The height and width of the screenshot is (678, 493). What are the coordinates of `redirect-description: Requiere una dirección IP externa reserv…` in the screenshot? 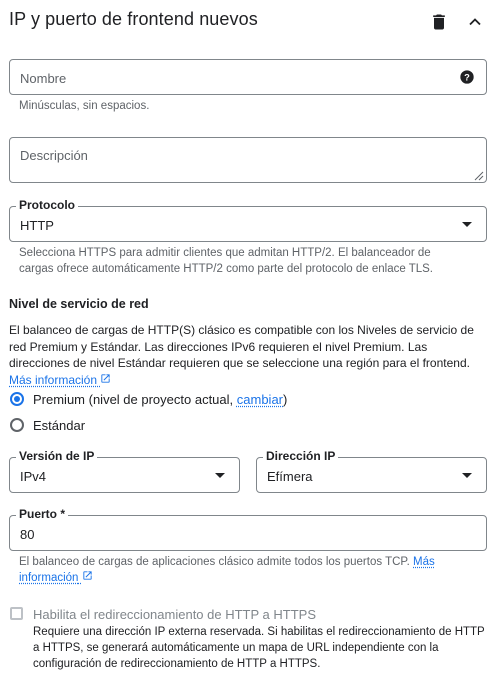 It's located at (259, 648).